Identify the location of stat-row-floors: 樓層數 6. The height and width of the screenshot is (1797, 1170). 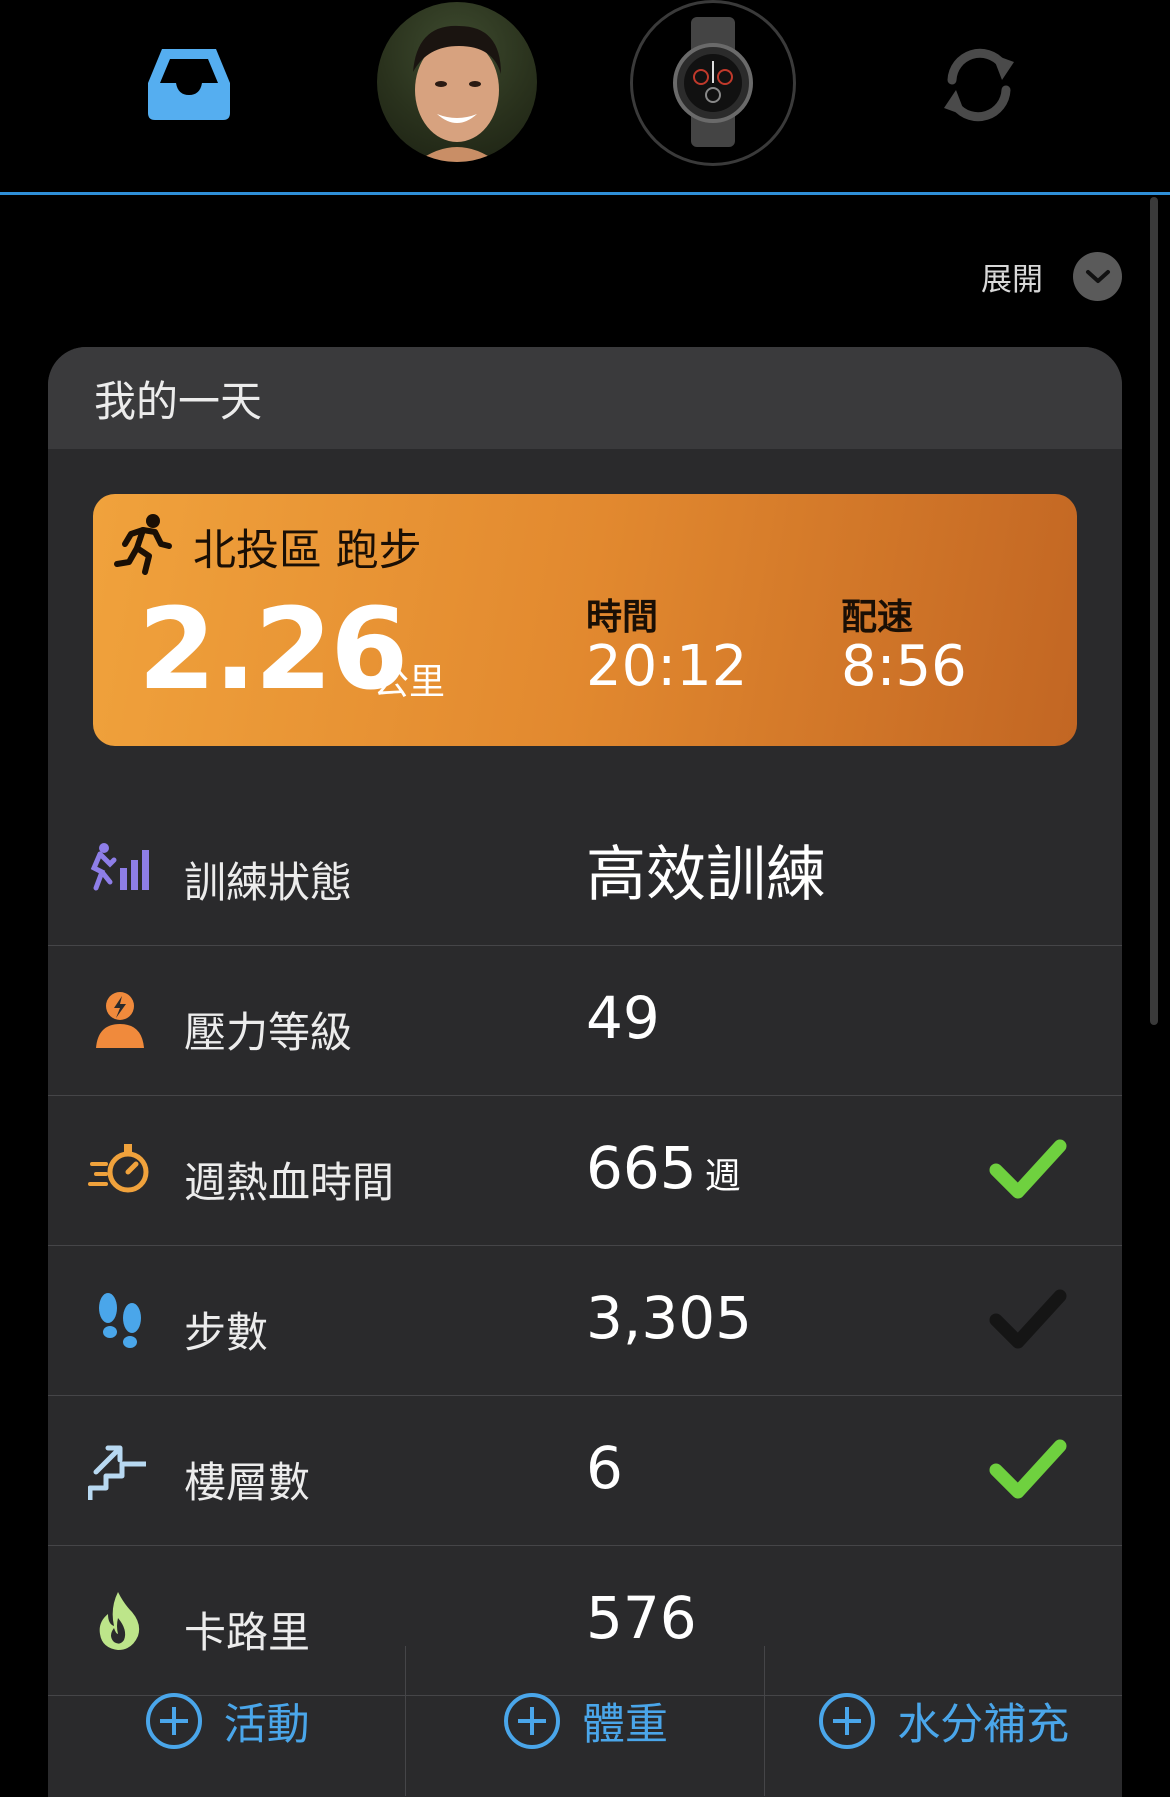
(585, 1471).